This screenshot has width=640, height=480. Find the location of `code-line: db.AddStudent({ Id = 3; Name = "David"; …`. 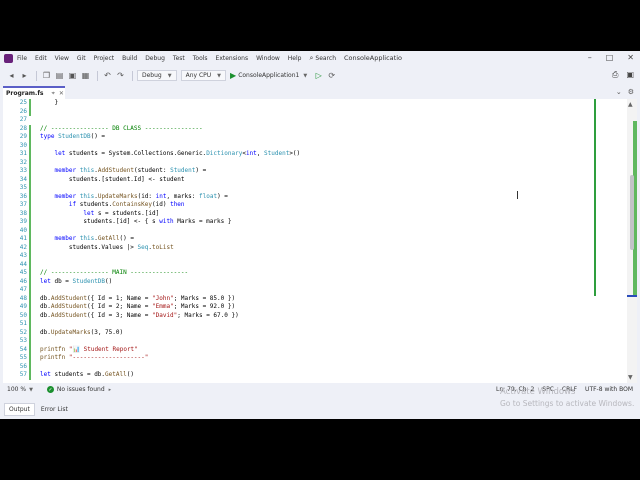

code-line: db.AddStudent({ Id = 3; Name = "David"; … is located at coordinates (139, 316).